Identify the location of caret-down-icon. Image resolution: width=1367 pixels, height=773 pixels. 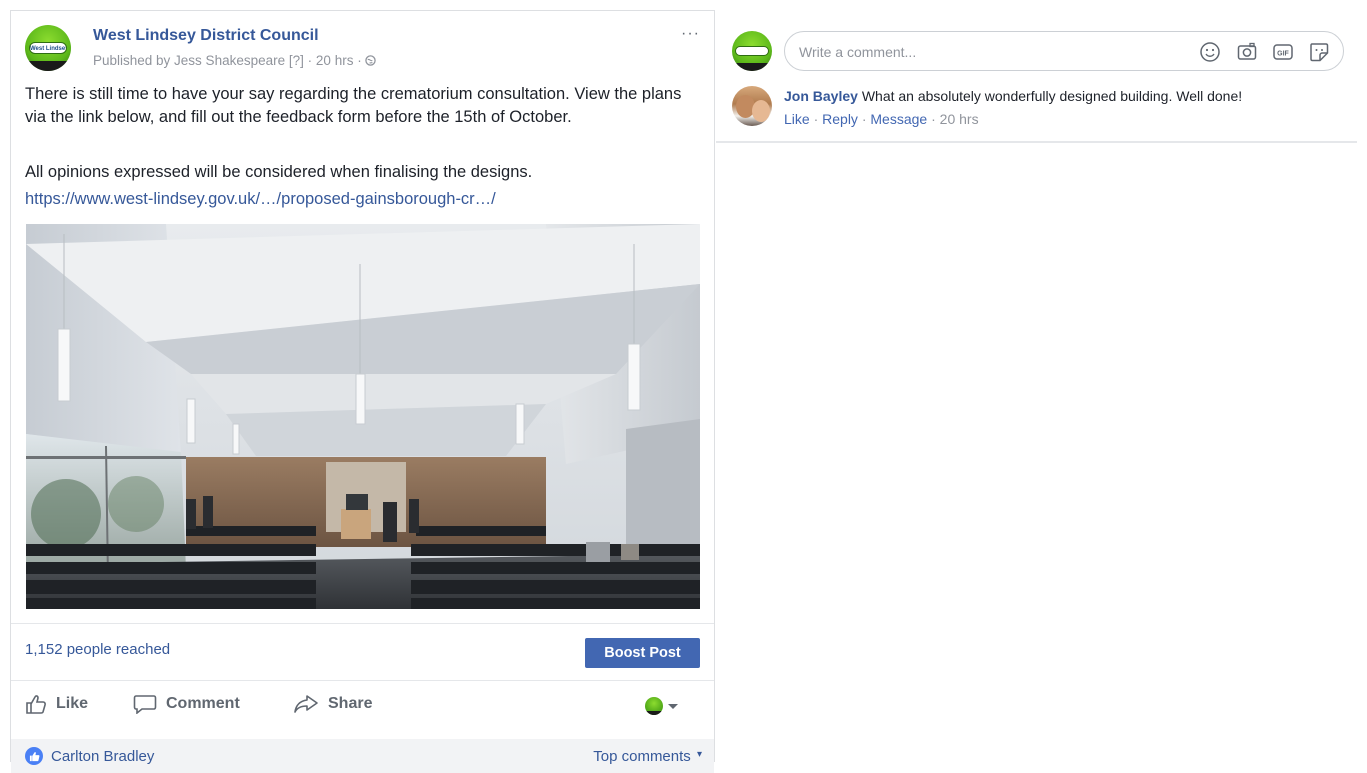
(673, 706).